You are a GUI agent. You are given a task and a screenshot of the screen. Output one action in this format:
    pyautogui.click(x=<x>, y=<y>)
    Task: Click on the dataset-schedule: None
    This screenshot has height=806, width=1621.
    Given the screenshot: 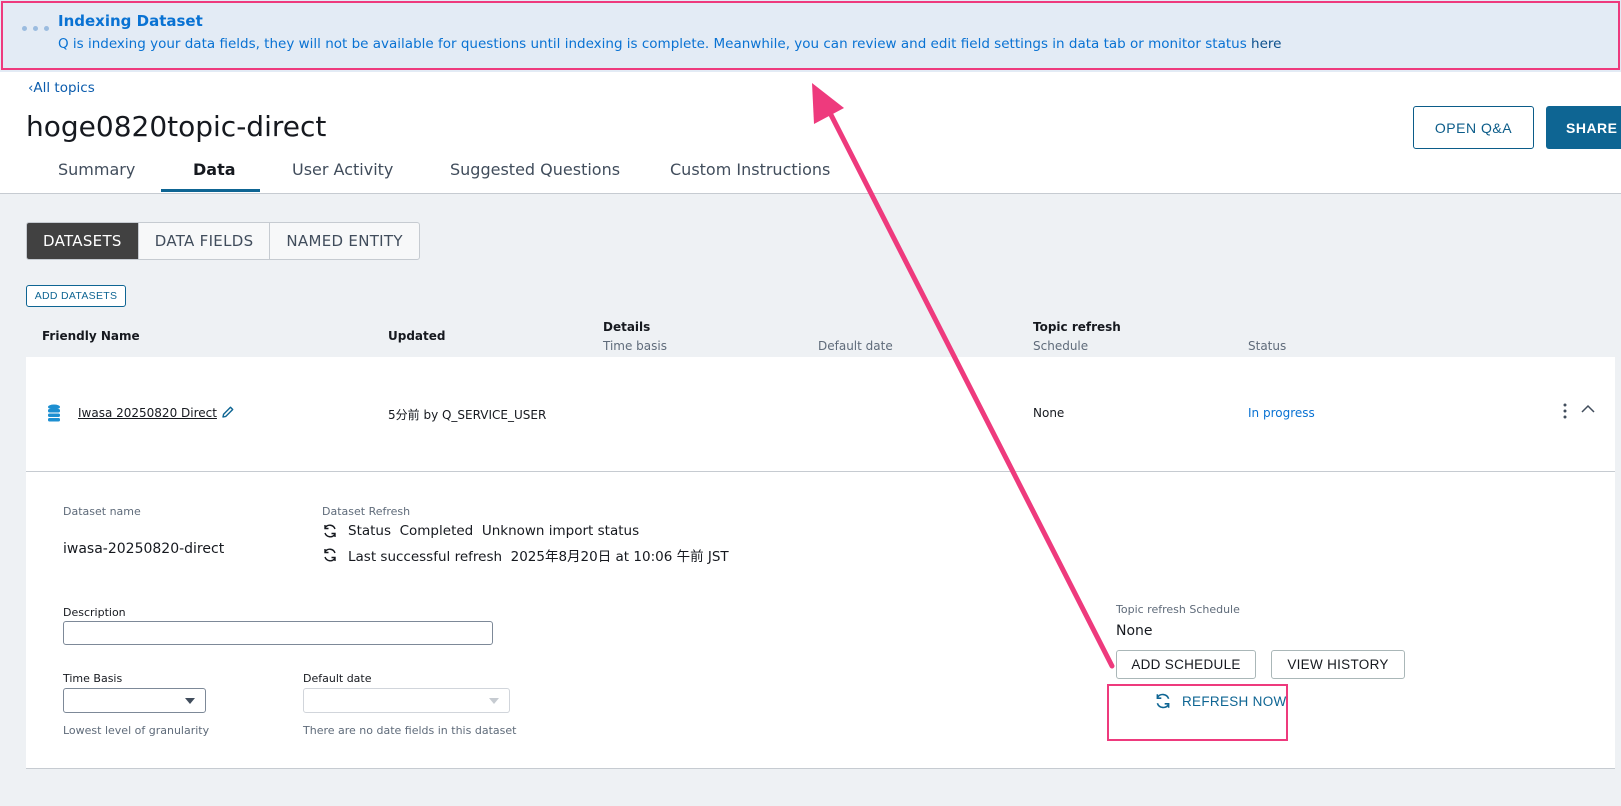 What is the action you would take?
    pyautogui.click(x=1049, y=413)
    